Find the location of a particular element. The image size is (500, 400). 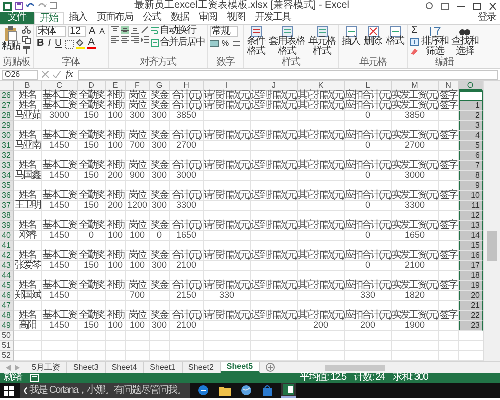

column-header: O is located at coordinates (471, 86).